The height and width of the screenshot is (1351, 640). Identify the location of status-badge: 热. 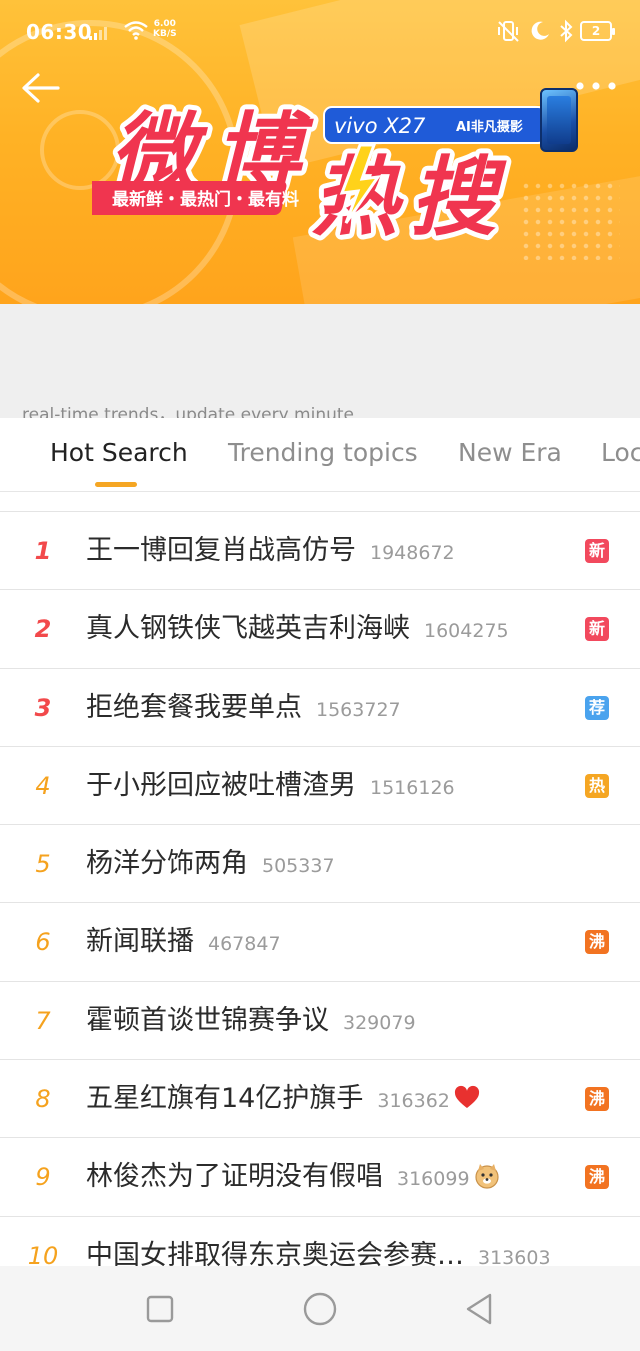
(597, 785).